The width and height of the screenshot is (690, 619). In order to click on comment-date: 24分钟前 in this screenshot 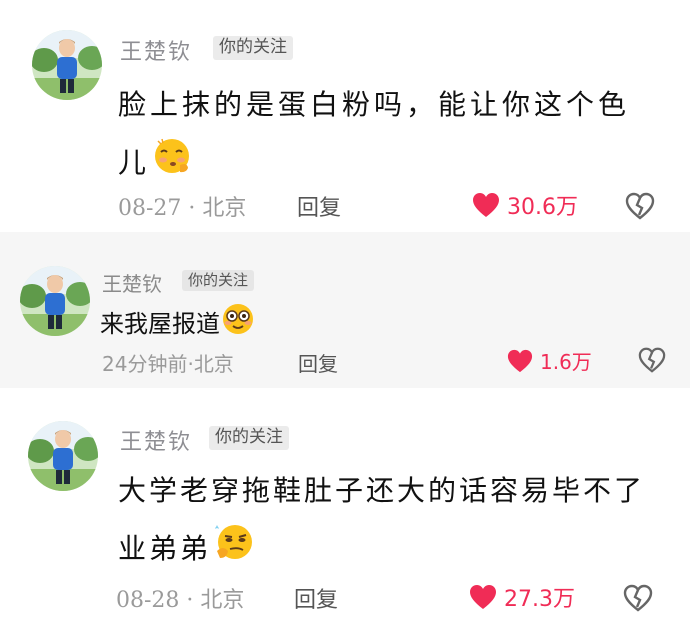, I will do `click(145, 364)`.